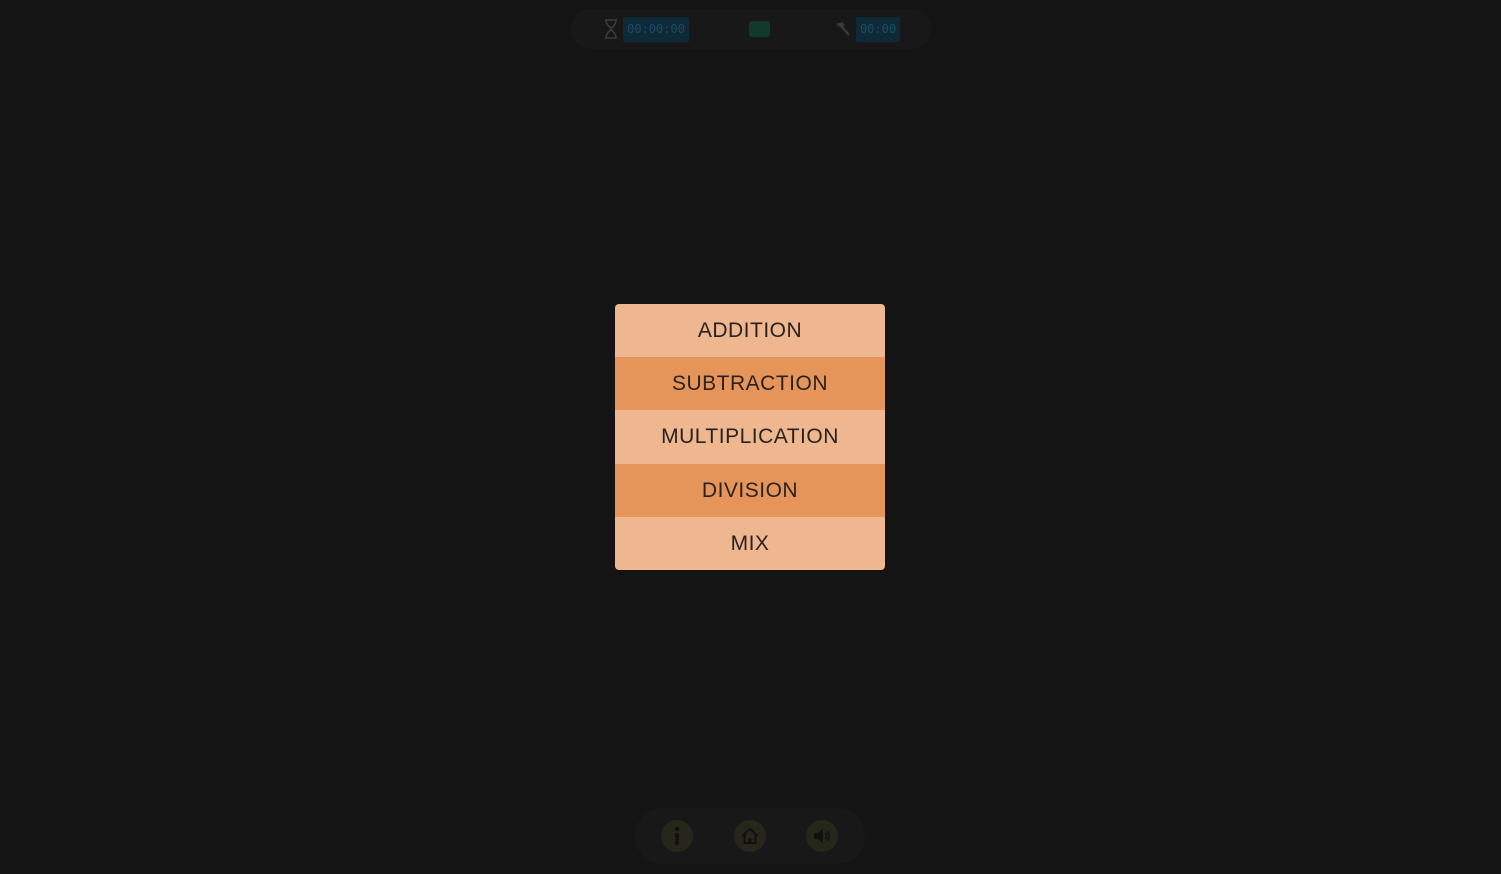 The height and width of the screenshot is (874, 1501). What do you see at coordinates (750, 543) in the screenshot?
I see `menu-item-mix: MIX` at bounding box center [750, 543].